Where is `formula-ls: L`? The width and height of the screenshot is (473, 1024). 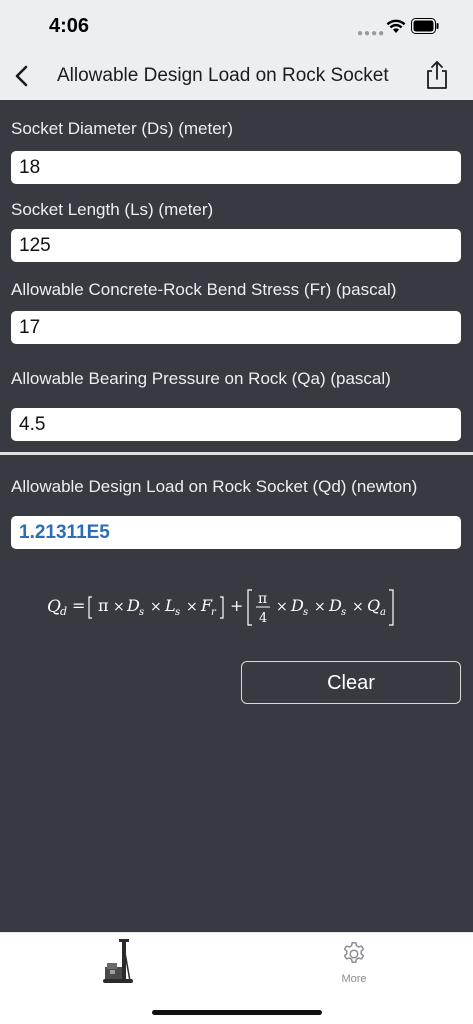 formula-ls: L is located at coordinates (170, 605).